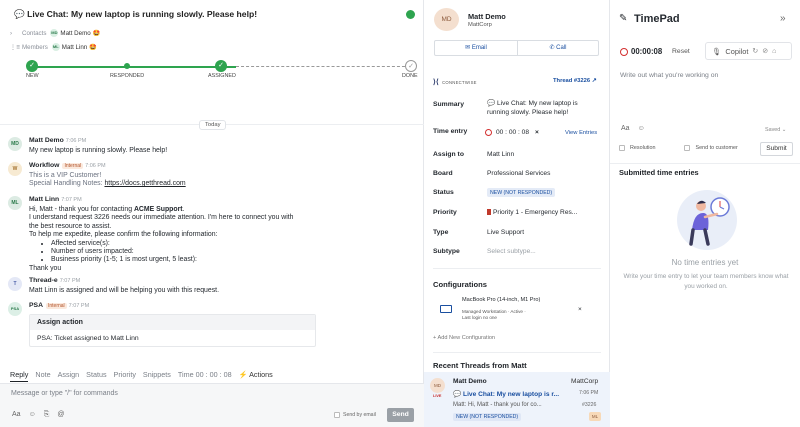 The image size is (800, 427). I want to click on stage-new-check-icon: ✓, so click(32, 66).